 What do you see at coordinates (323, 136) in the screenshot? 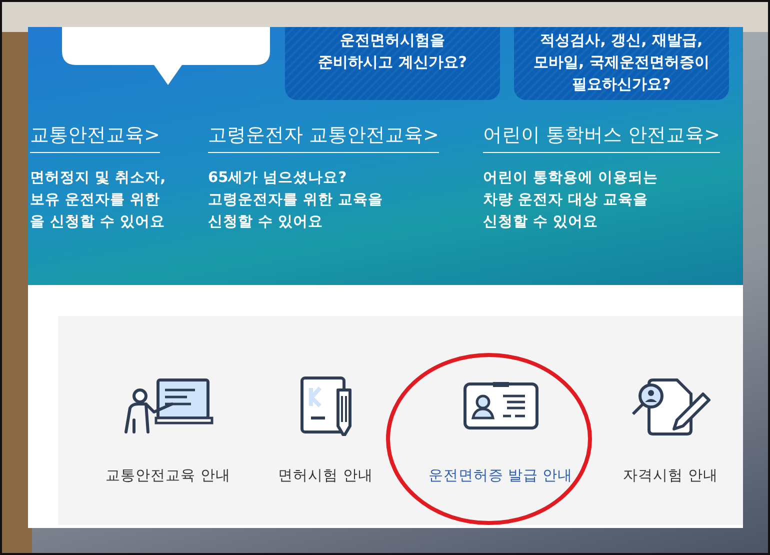
I see `education-link: 고령운전자 교통안전교육>` at bounding box center [323, 136].